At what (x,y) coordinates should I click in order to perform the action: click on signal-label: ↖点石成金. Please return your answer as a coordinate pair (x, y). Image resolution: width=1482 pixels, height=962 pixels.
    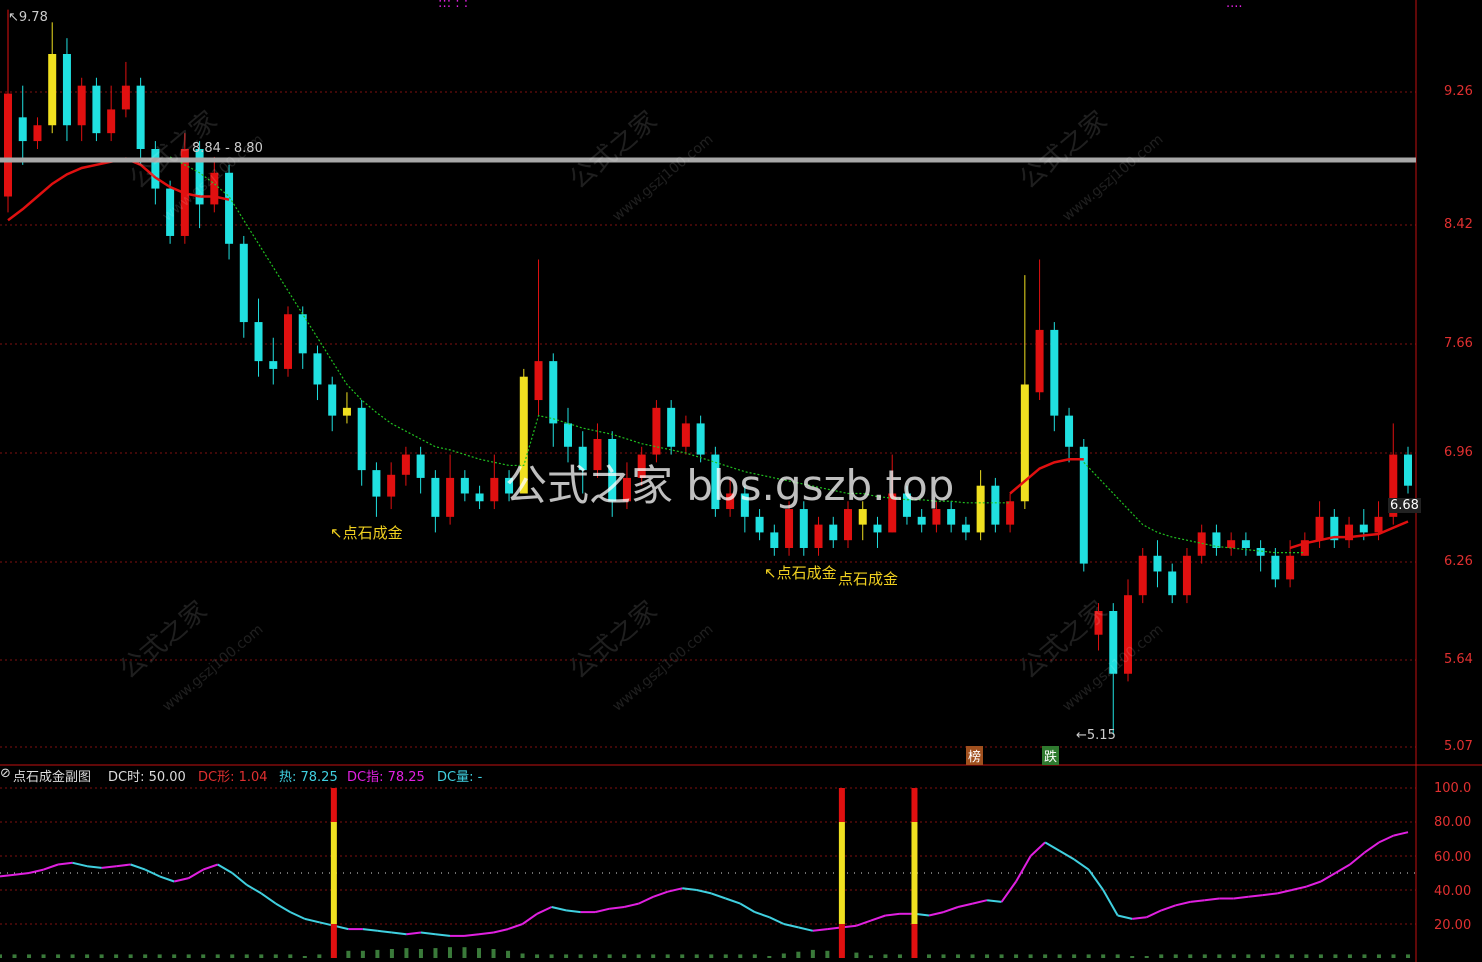
    Looking at the image, I should click on (800, 573).